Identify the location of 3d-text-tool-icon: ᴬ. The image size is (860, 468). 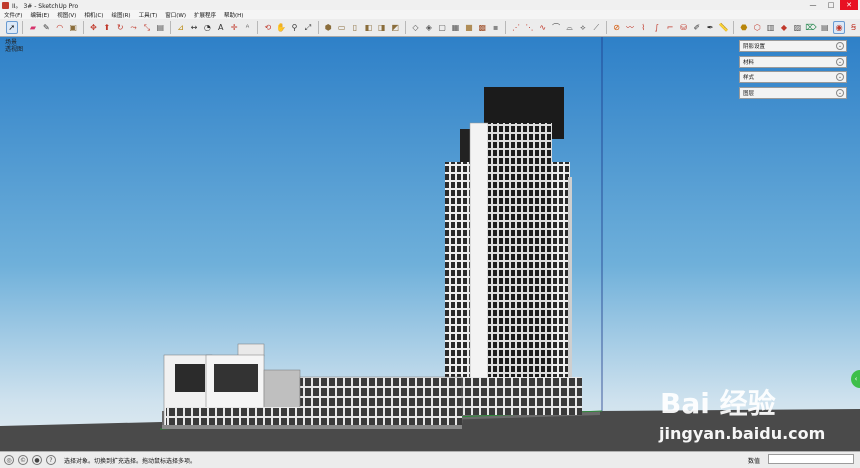
(247, 27).